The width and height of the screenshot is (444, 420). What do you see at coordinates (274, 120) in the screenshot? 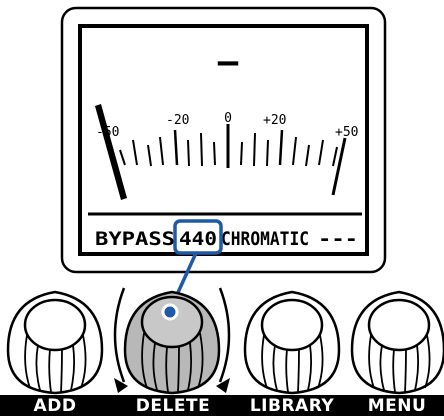
I see `scale-label-plus20: +20` at bounding box center [274, 120].